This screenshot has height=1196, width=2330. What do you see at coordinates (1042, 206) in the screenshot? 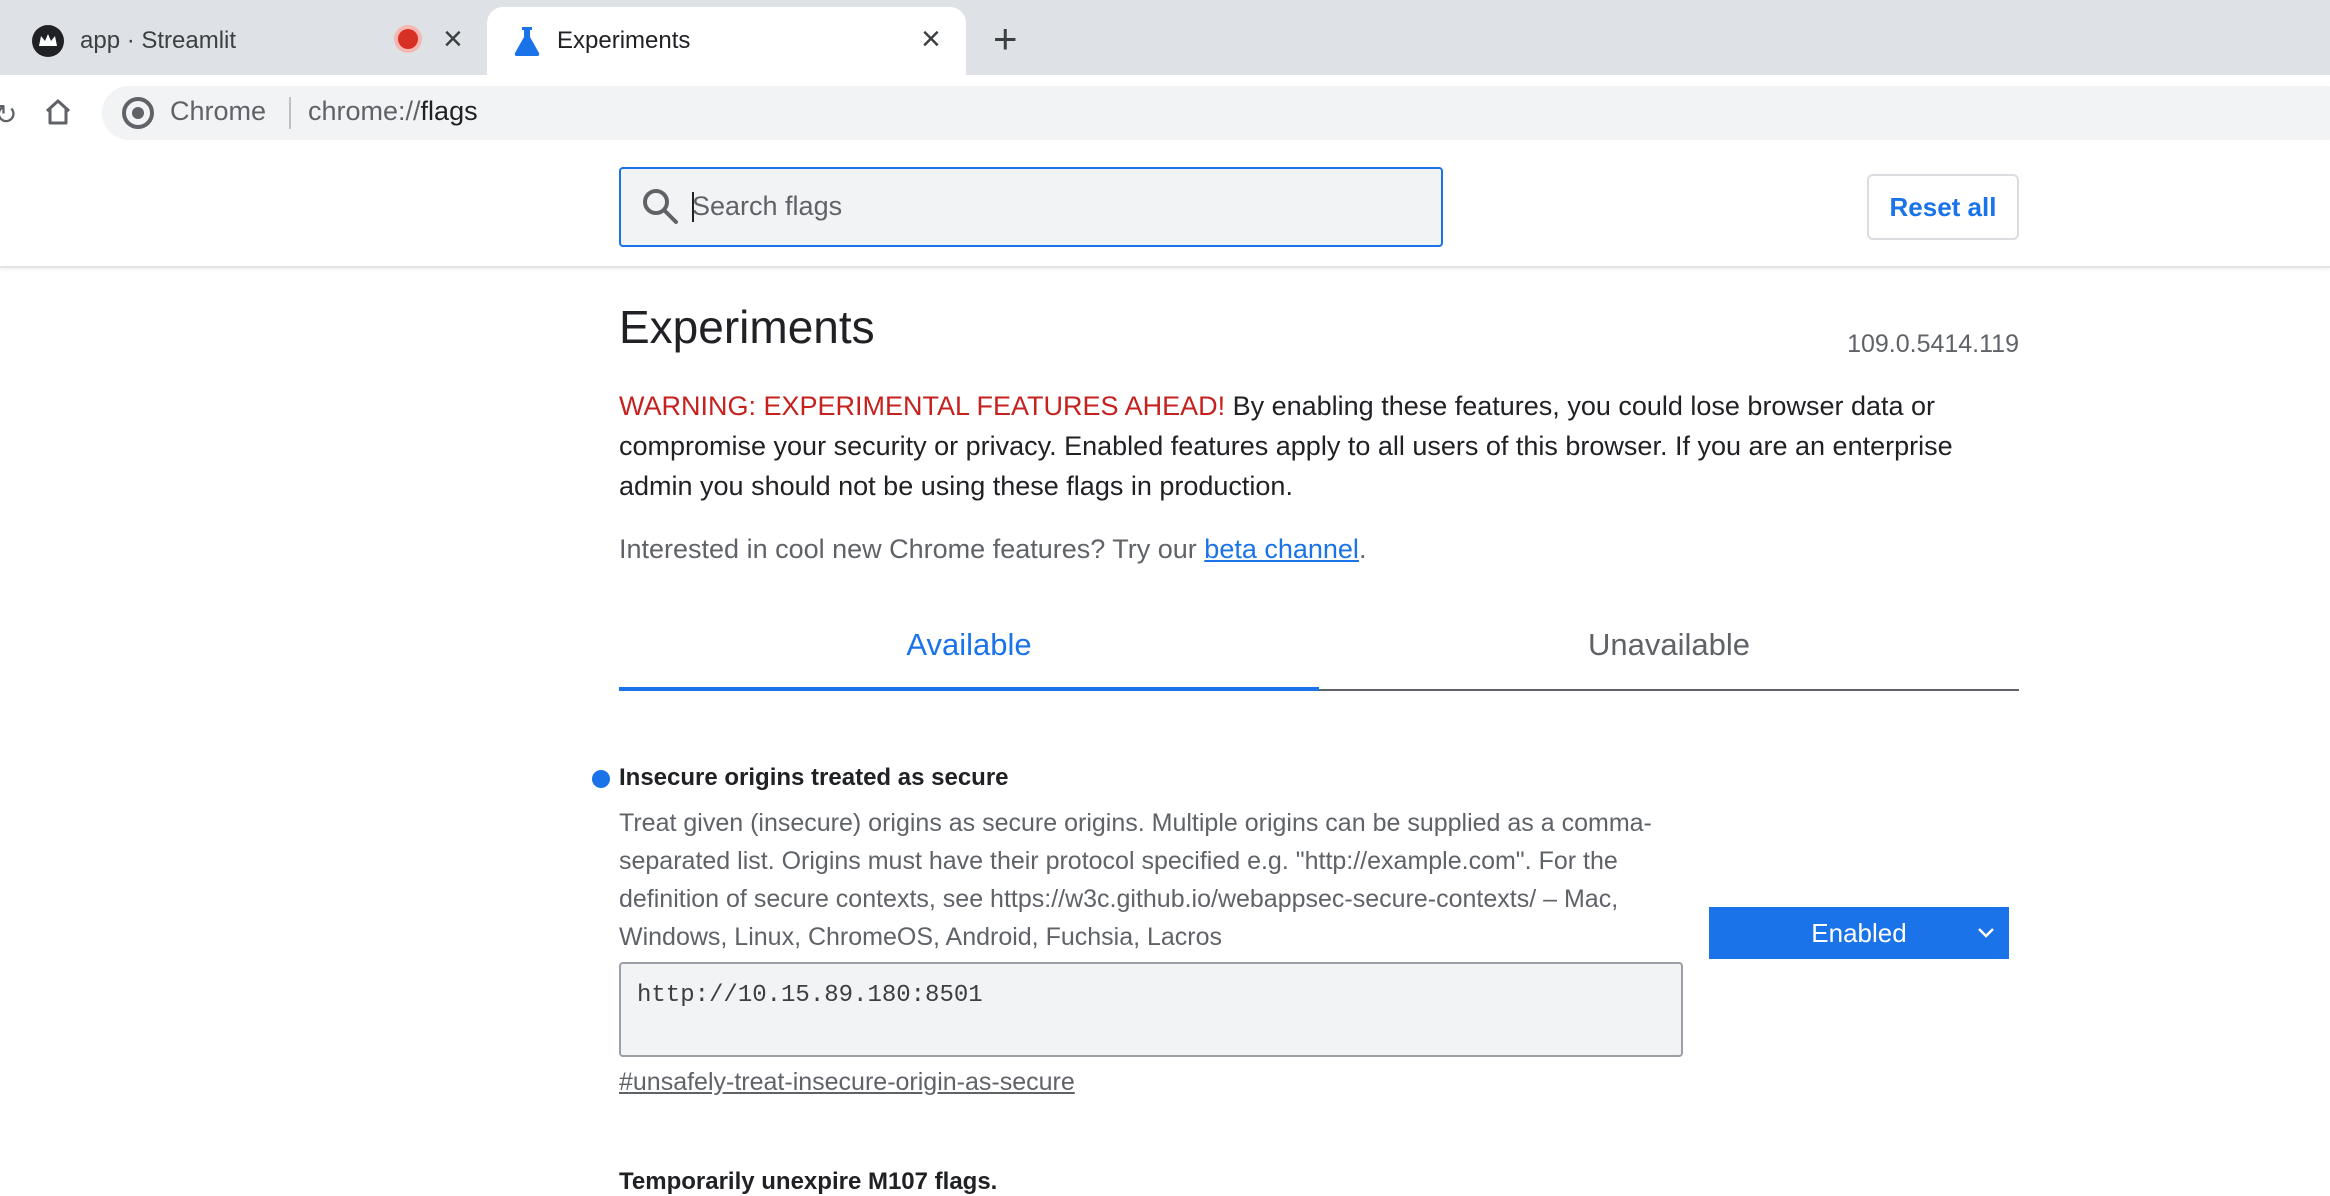
I see `search-input` at bounding box center [1042, 206].